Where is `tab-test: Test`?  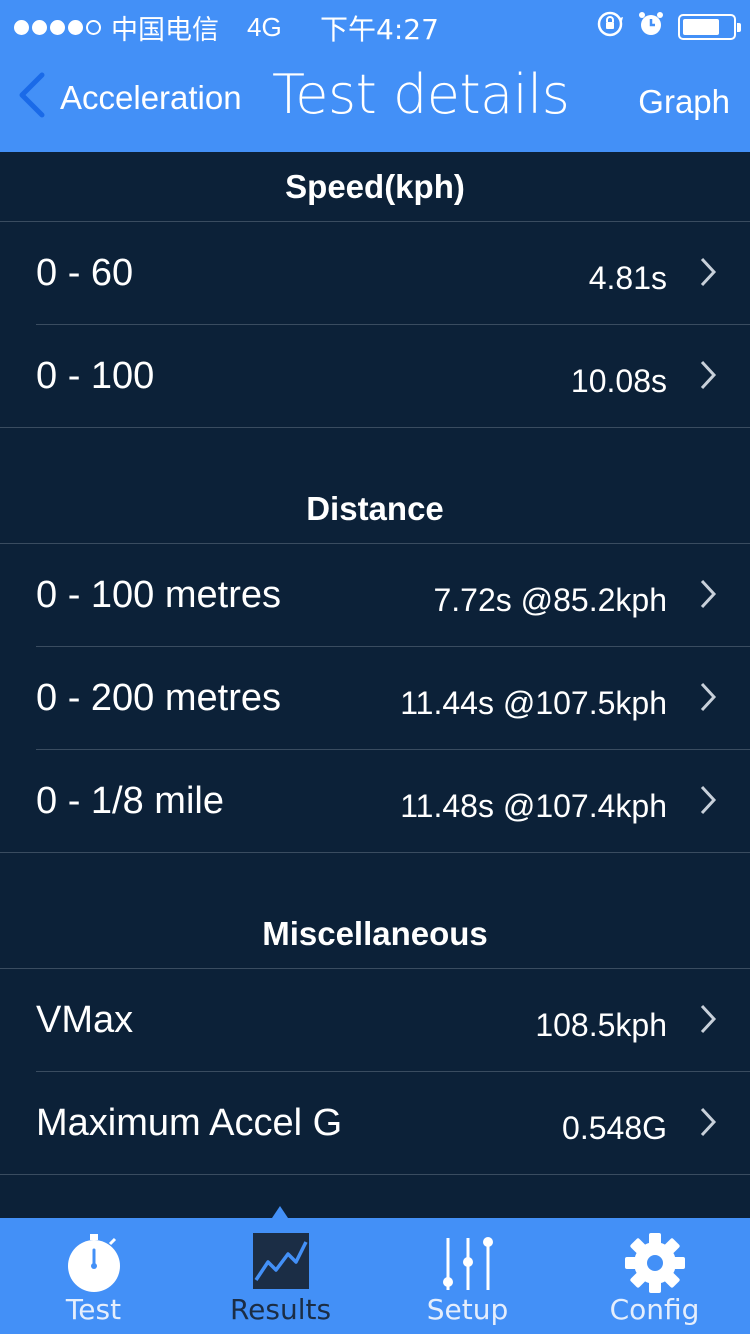 tab-test: Test is located at coordinates (93, 1276).